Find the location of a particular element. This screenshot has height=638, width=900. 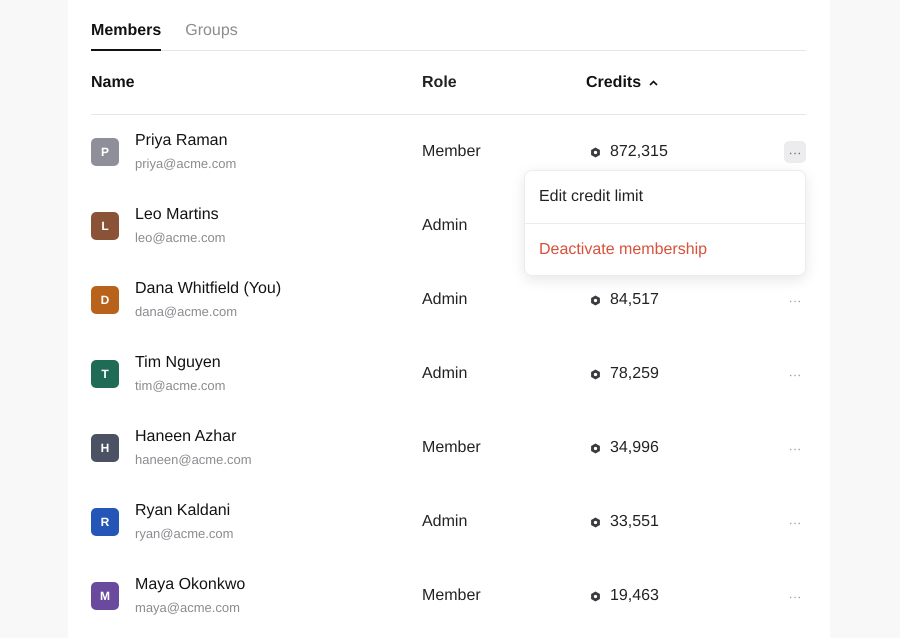

credits-value: 33,551 is located at coordinates (634, 522).